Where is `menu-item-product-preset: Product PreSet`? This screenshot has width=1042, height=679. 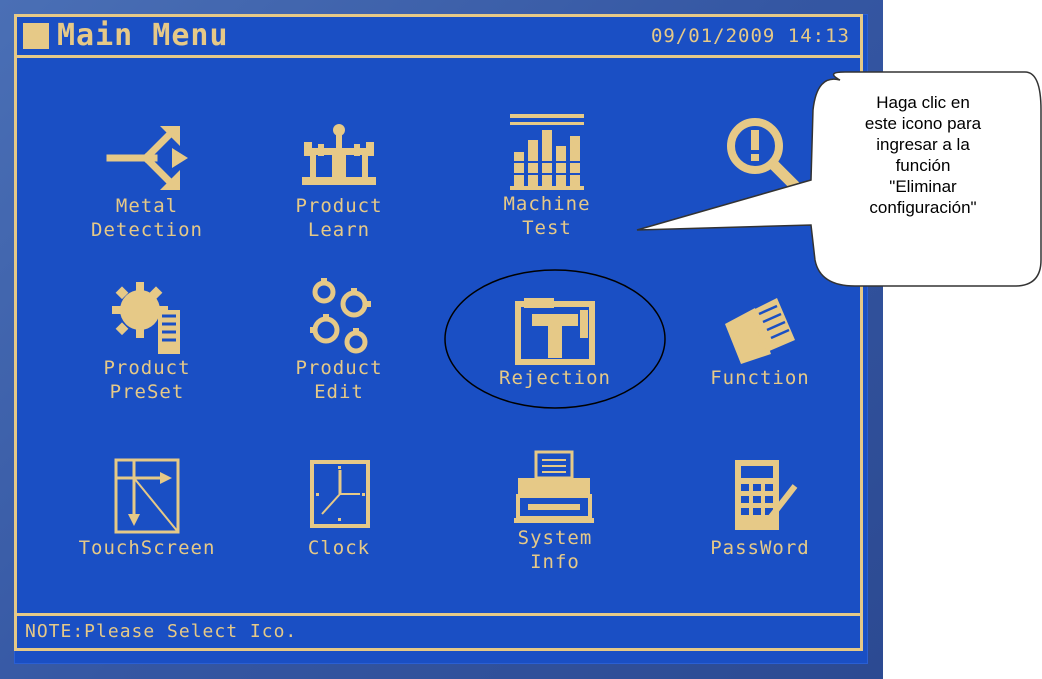 menu-item-product-preset: Product PreSet is located at coordinates (147, 342).